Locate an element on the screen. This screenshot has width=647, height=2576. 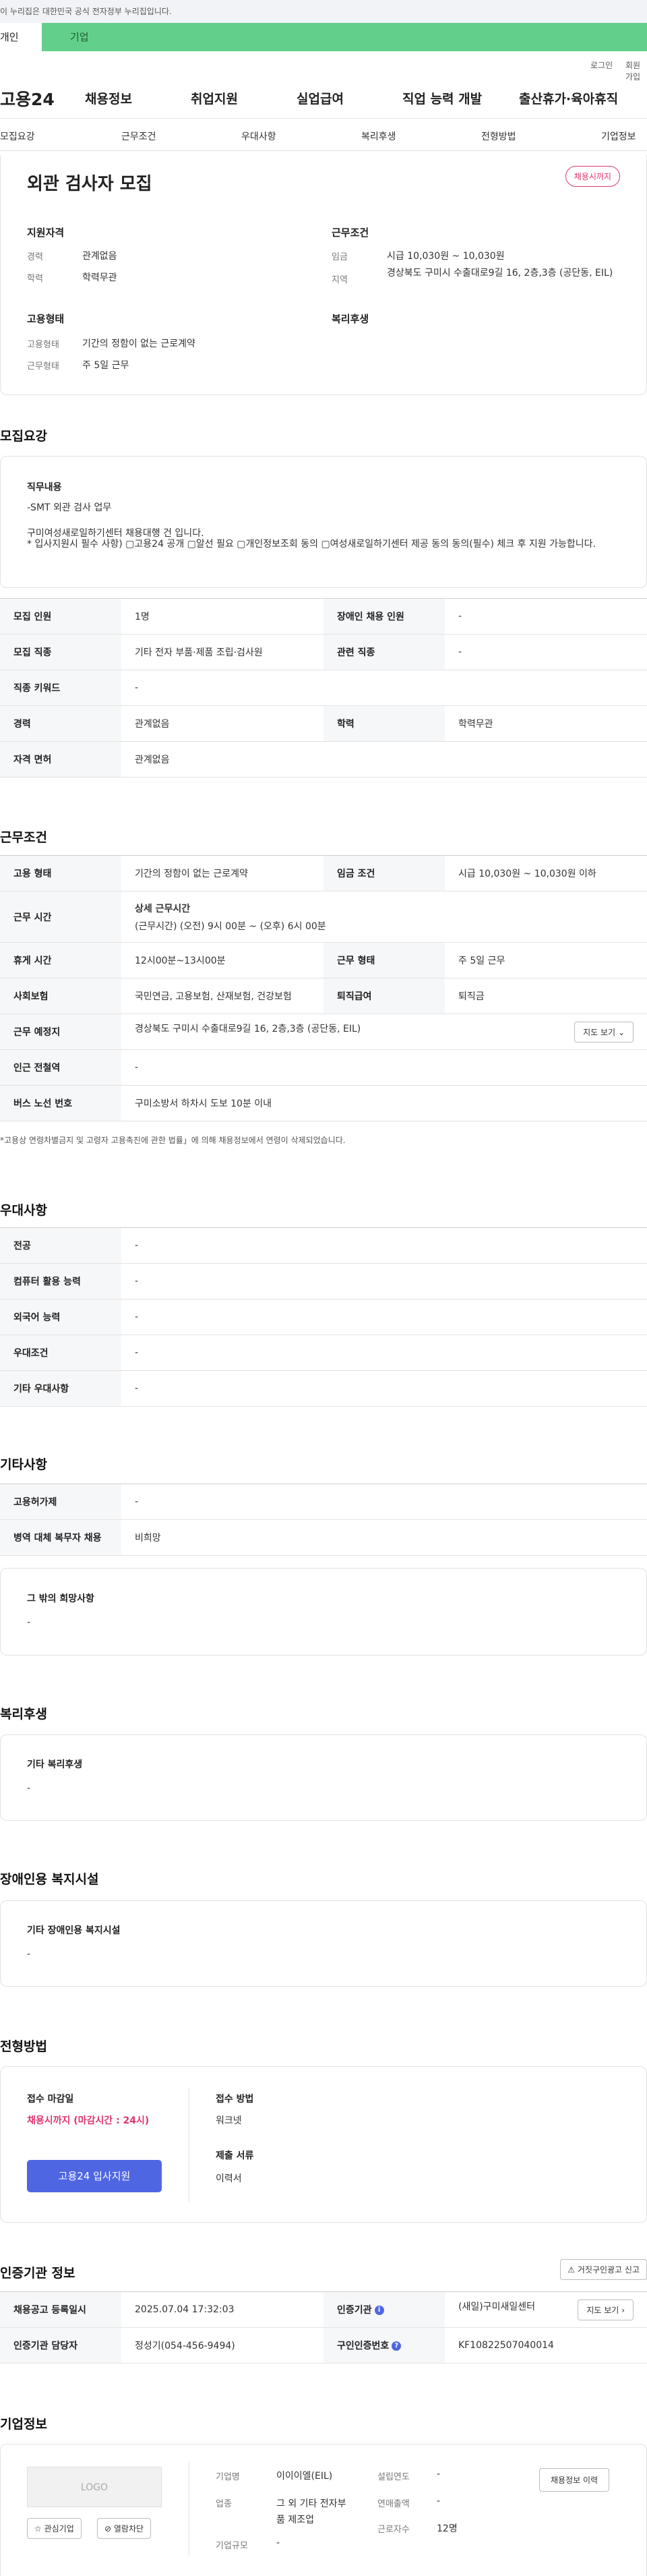
table-cell: 관계없음 is located at coordinates (223, 724).